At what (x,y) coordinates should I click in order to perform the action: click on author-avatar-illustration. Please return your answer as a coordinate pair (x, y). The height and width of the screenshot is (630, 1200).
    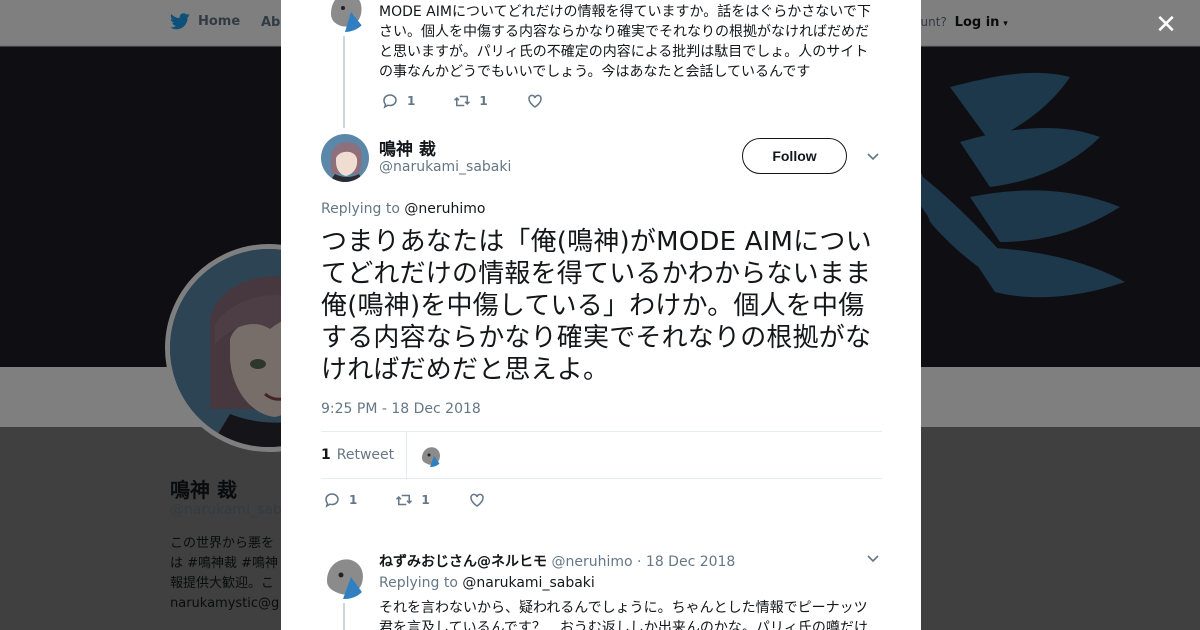
    Looking at the image, I should click on (345, 158).